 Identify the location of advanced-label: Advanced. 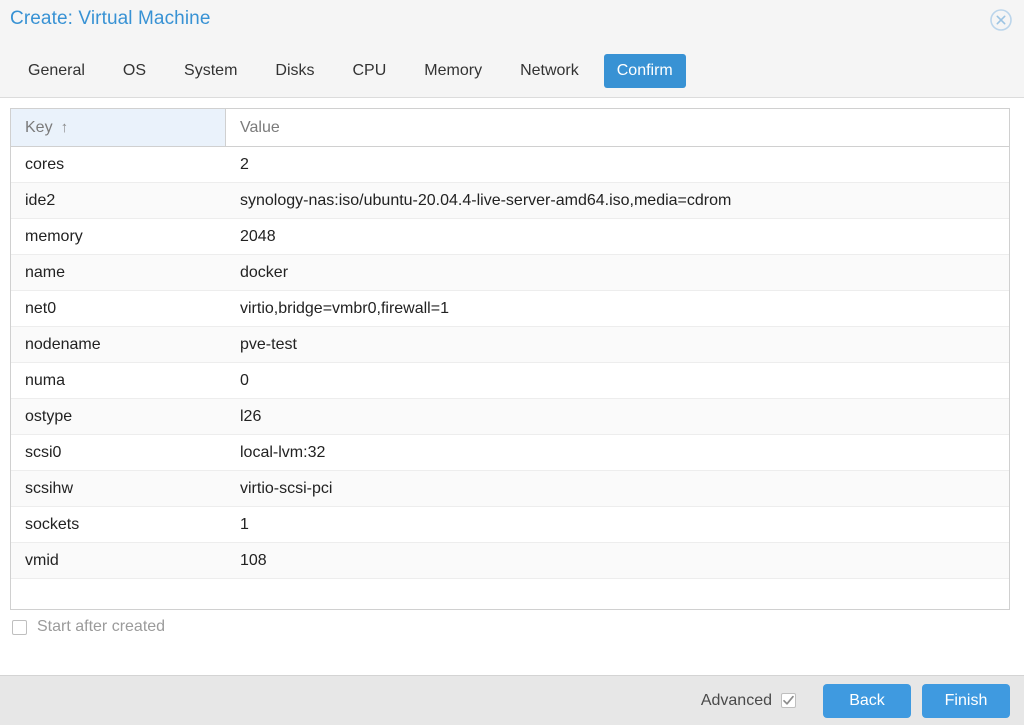
(736, 700).